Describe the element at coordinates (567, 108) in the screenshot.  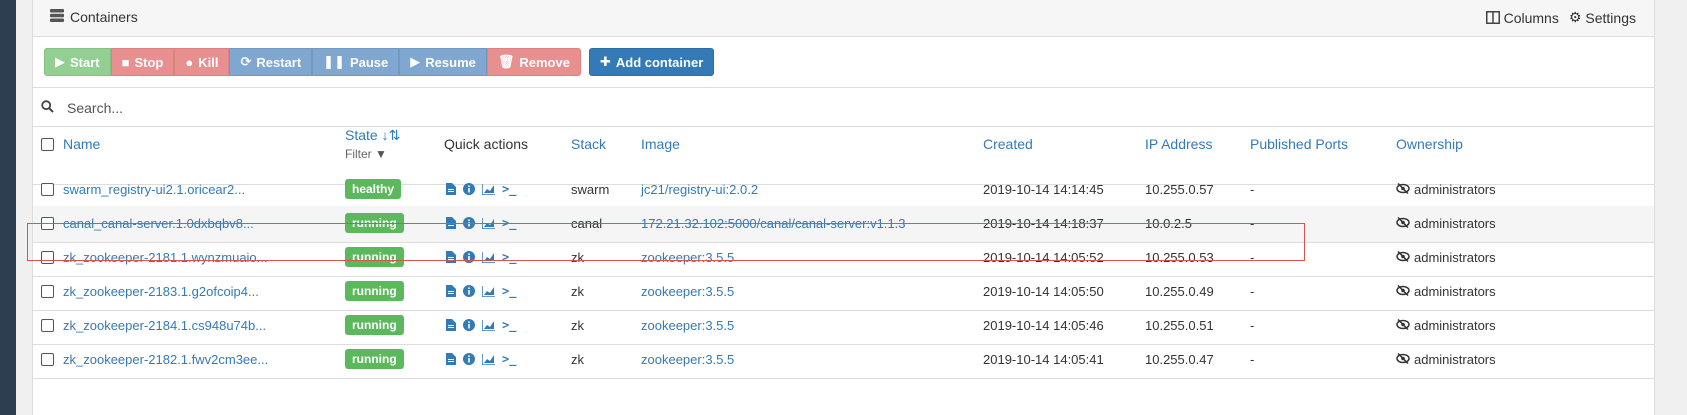
I see `search-input` at that location.